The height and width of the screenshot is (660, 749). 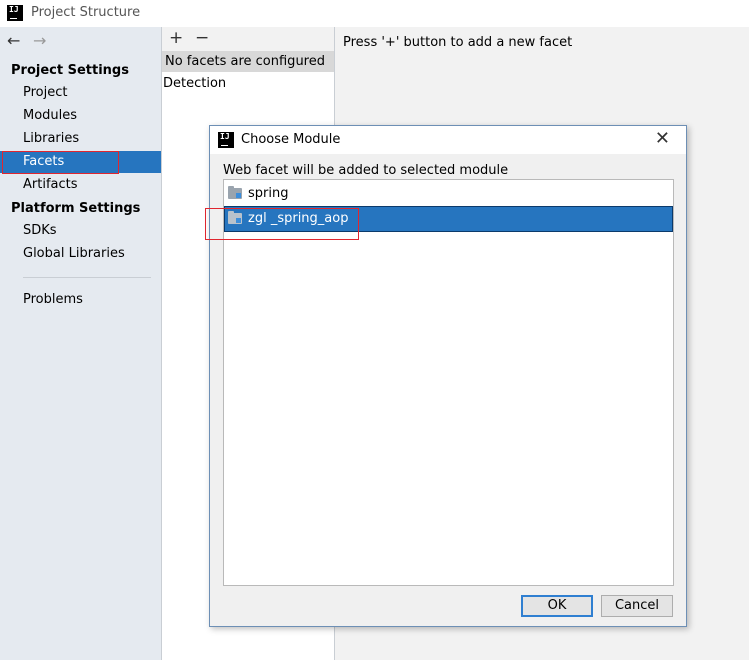 What do you see at coordinates (298, 218) in the screenshot?
I see `module-label: zgl _spring_aop` at bounding box center [298, 218].